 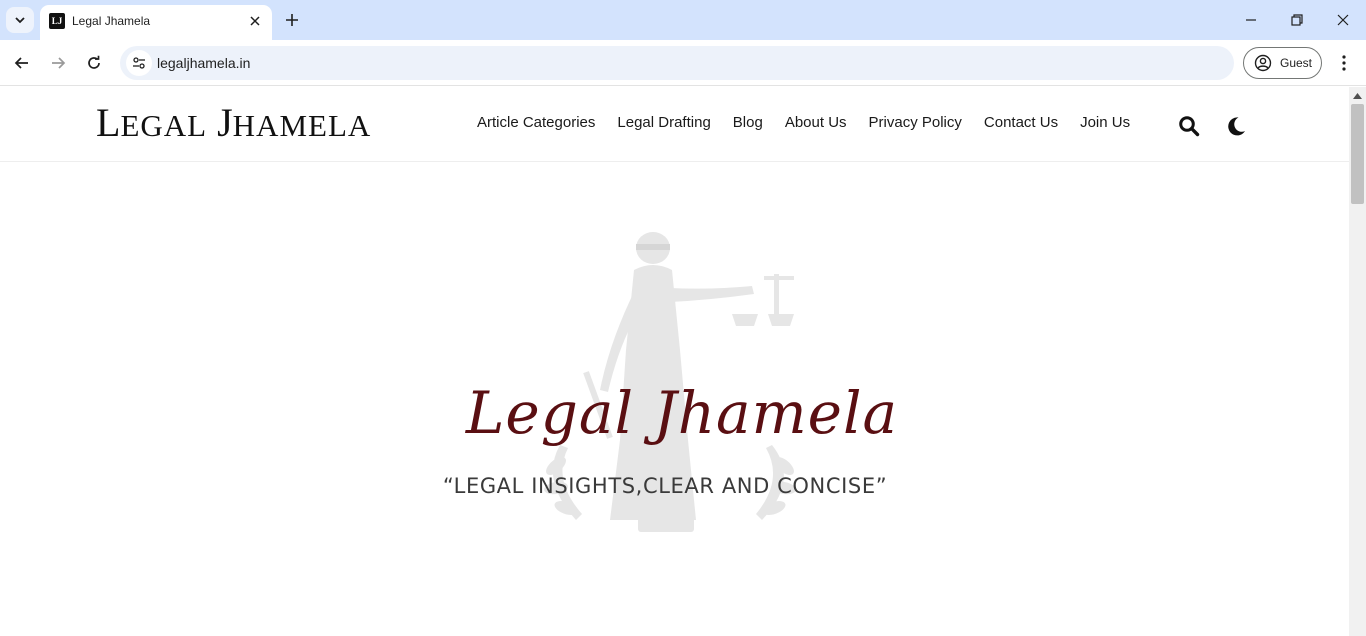 I want to click on favicon-icon: LJ, so click(x=57, y=21).